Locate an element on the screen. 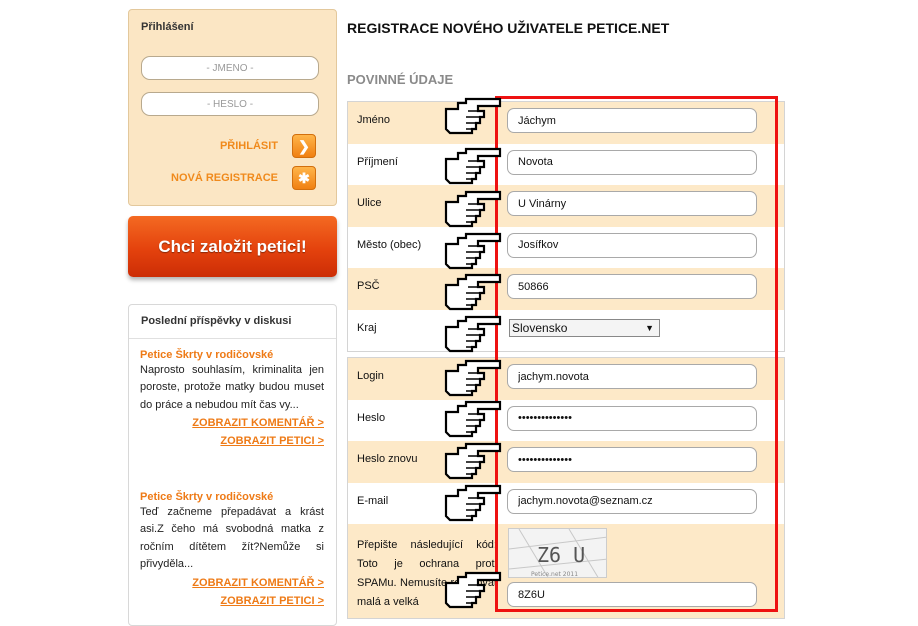 The height and width of the screenshot is (626, 918). city-label: Město (obec) is located at coordinates (389, 244).